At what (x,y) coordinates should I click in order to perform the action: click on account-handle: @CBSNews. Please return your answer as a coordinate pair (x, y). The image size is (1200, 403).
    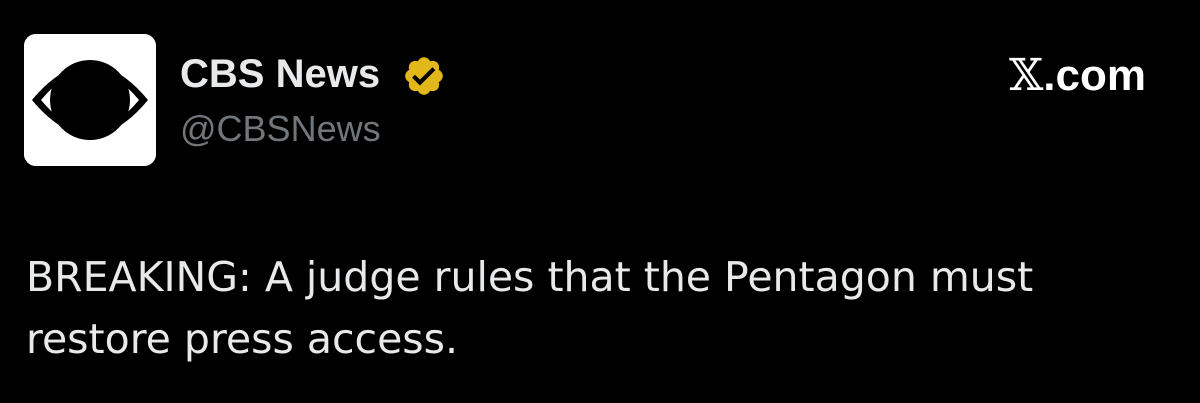
    Looking at the image, I should click on (280, 129).